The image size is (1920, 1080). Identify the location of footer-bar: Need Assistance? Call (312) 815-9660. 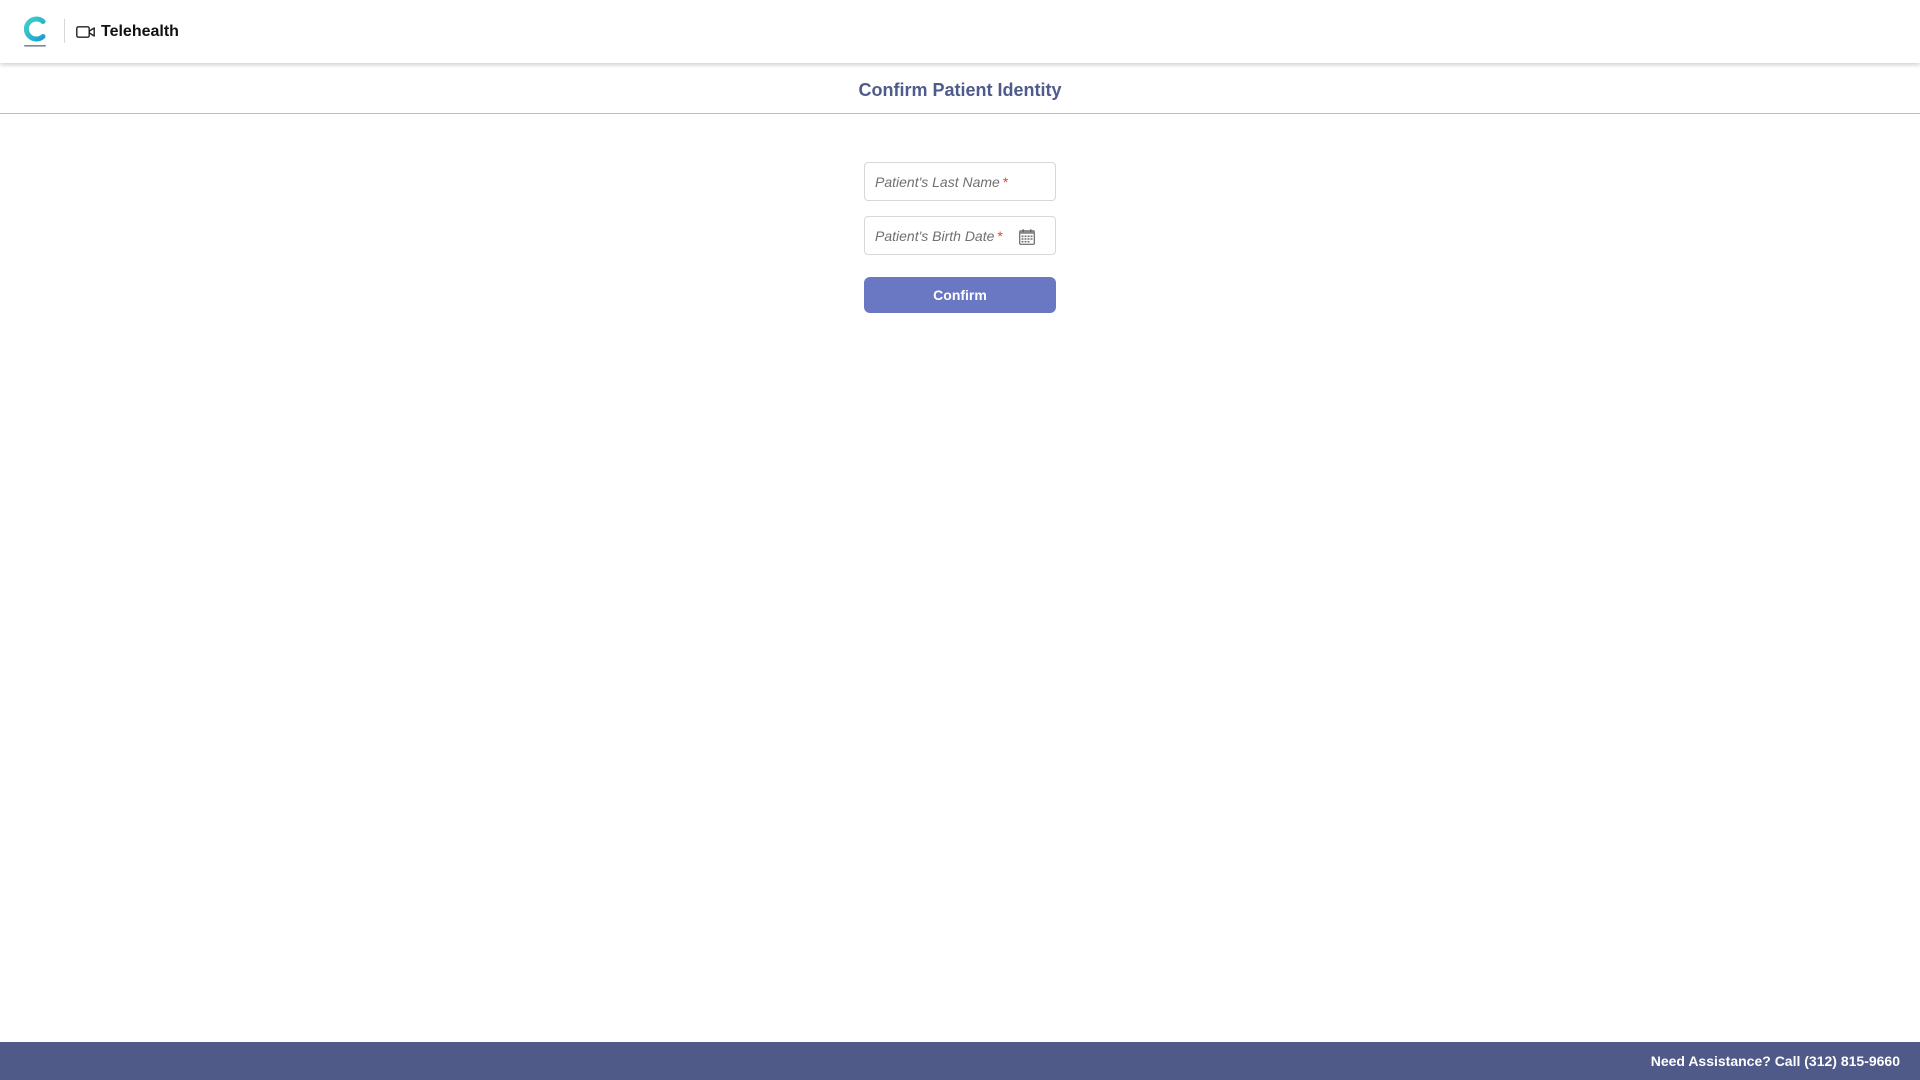
(960, 1061).